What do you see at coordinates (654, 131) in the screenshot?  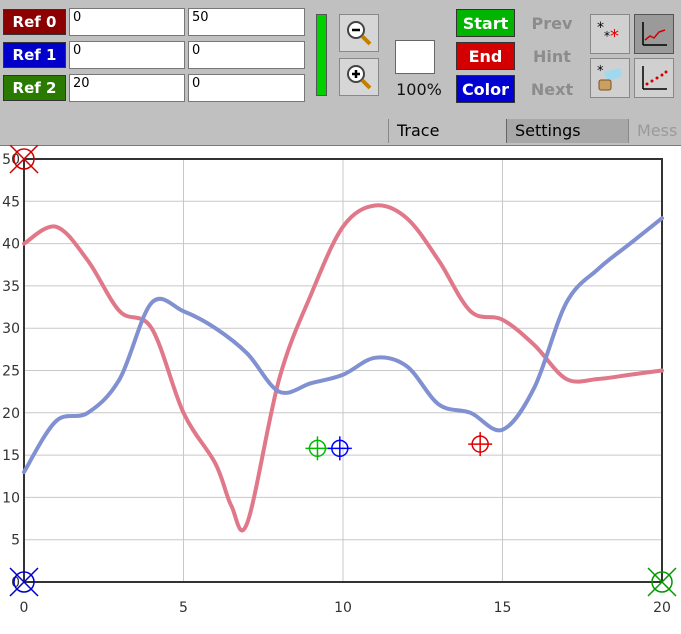 I see `tab-messages: Mess` at bounding box center [654, 131].